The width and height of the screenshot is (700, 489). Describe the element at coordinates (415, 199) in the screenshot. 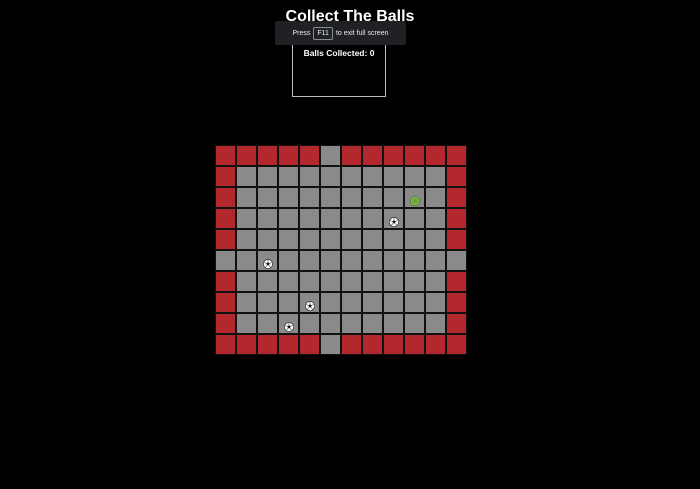

I see `player-green-ball-icon` at that location.